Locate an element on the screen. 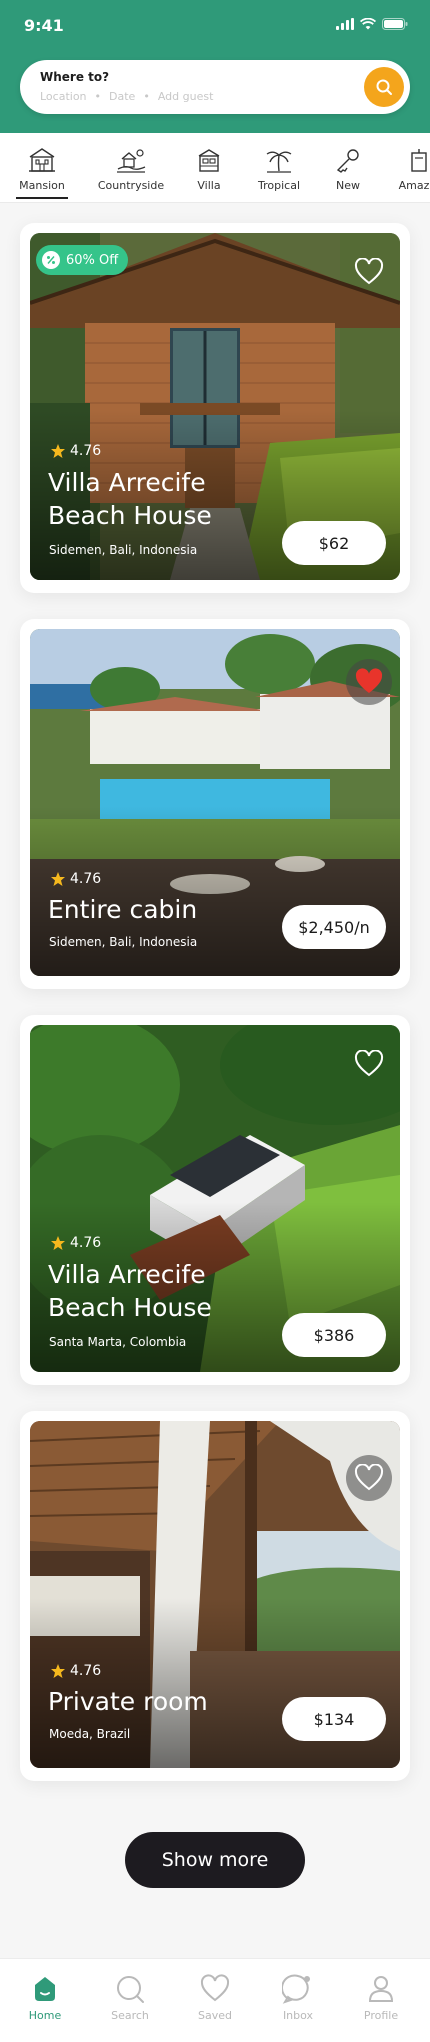  mansion-icon is located at coordinates (42, 160).